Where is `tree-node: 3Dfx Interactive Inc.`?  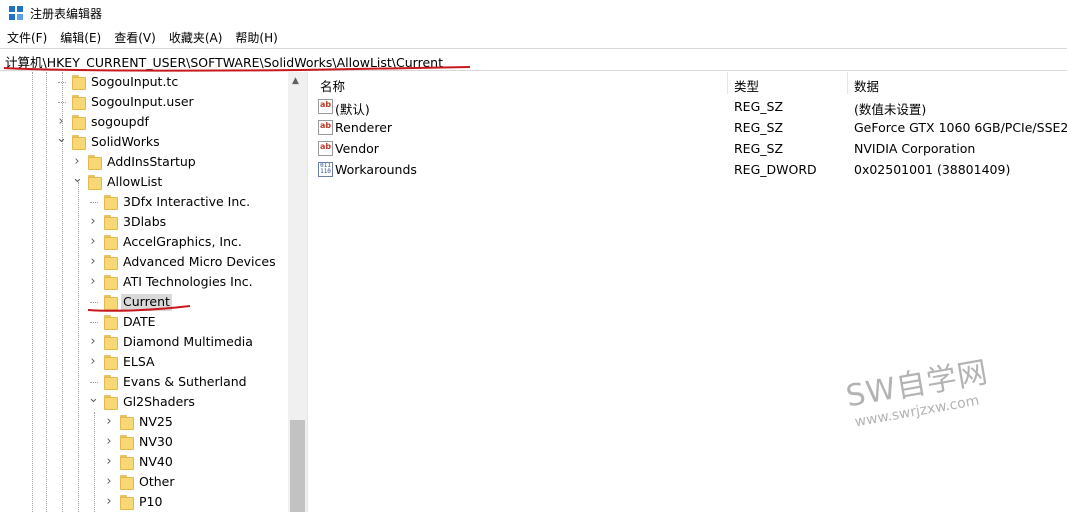 tree-node: 3Dfx Interactive Inc. is located at coordinates (144, 202).